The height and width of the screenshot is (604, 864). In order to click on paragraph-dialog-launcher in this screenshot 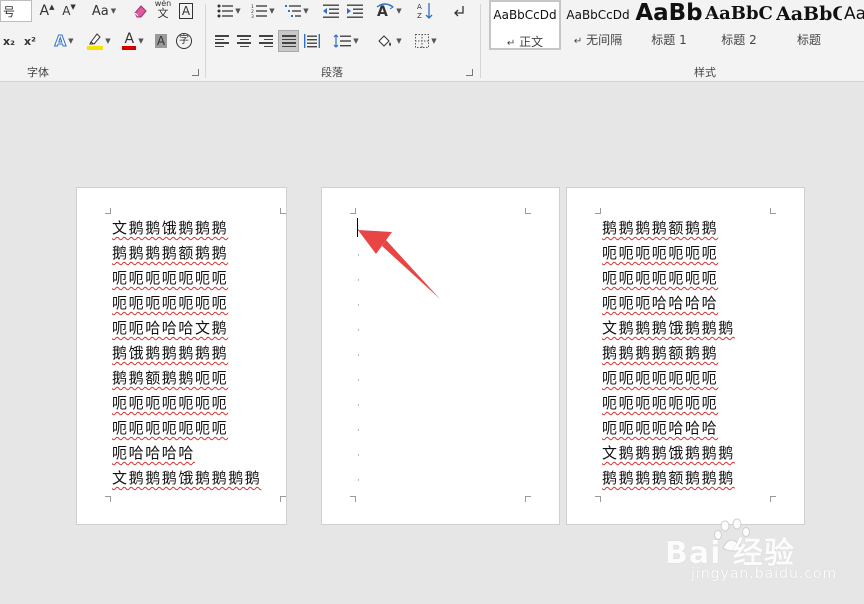, I will do `click(469, 72)`.